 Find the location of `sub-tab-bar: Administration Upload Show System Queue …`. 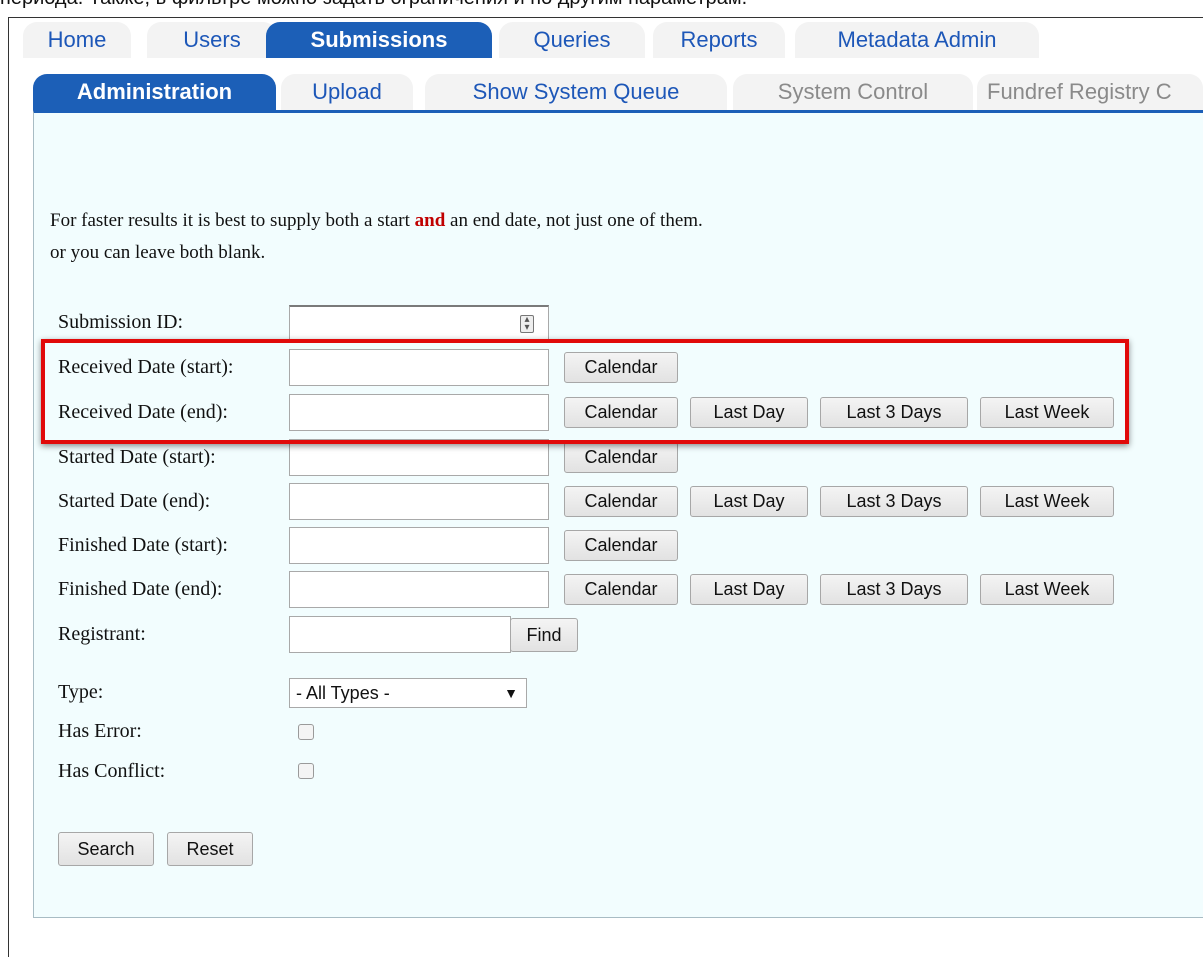

sub-tab-bar: Administration Upload Show System Queue … is located at coordinates (618, 92).